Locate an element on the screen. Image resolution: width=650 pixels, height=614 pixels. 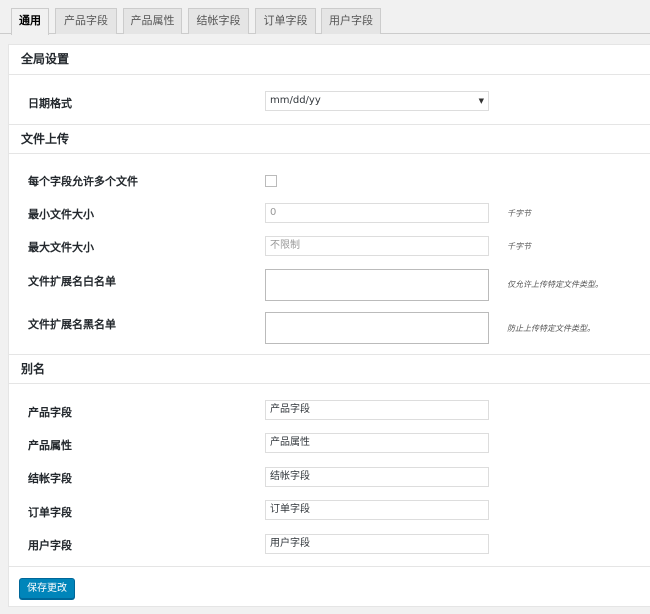
extension-blacklist-label: 文件扩展名黑名单 is located at coordinates (72, 324).